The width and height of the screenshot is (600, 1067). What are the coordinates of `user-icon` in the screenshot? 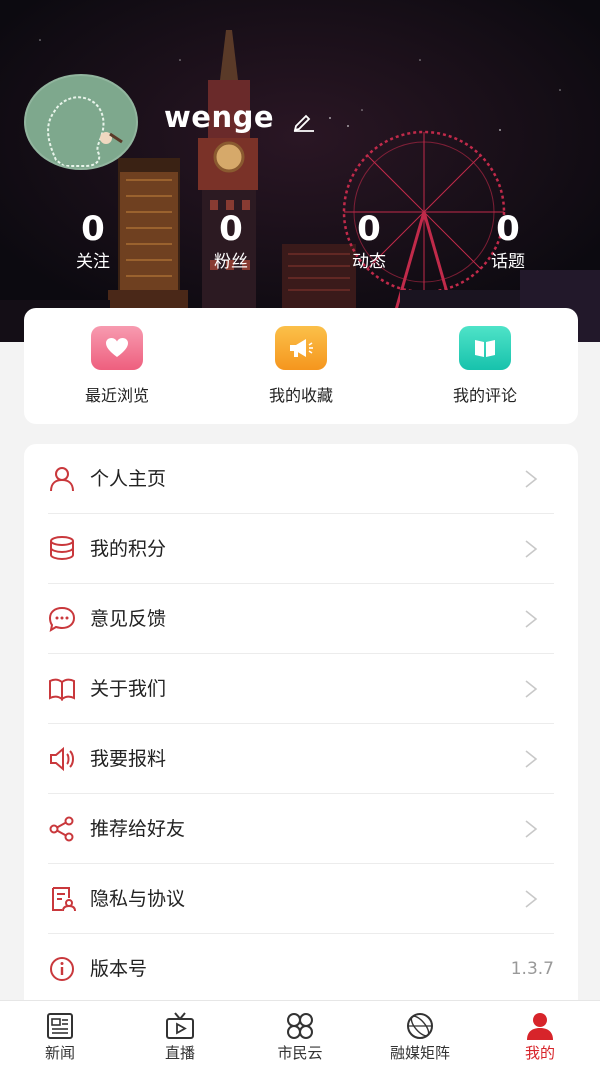 It's located at (62, 479).